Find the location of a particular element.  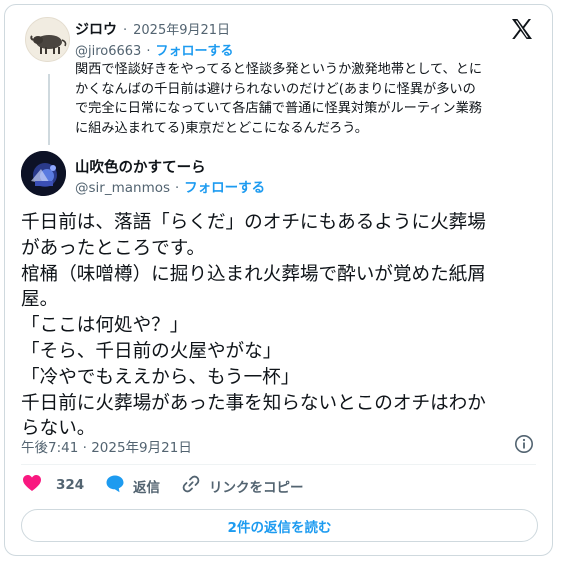

reply-text-line: かくなんばの千日前は避けられないのだけど(あまりに怪異が多いの is located at coordinates (275, 89).